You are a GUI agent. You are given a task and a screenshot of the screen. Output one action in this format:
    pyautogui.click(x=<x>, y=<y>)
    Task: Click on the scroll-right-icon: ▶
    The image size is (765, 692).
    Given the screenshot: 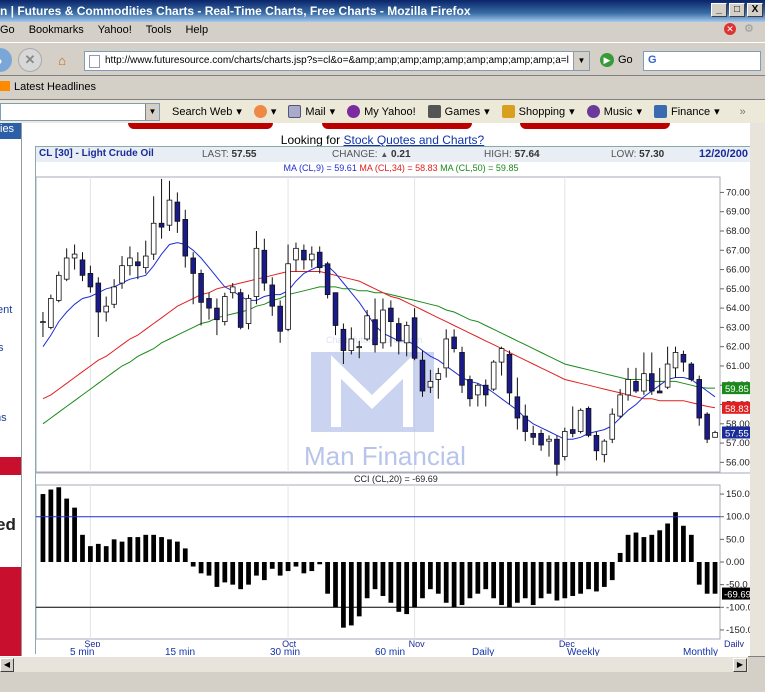 What is the action you would take?
    pyautogui.click(x=740, y=665)
    